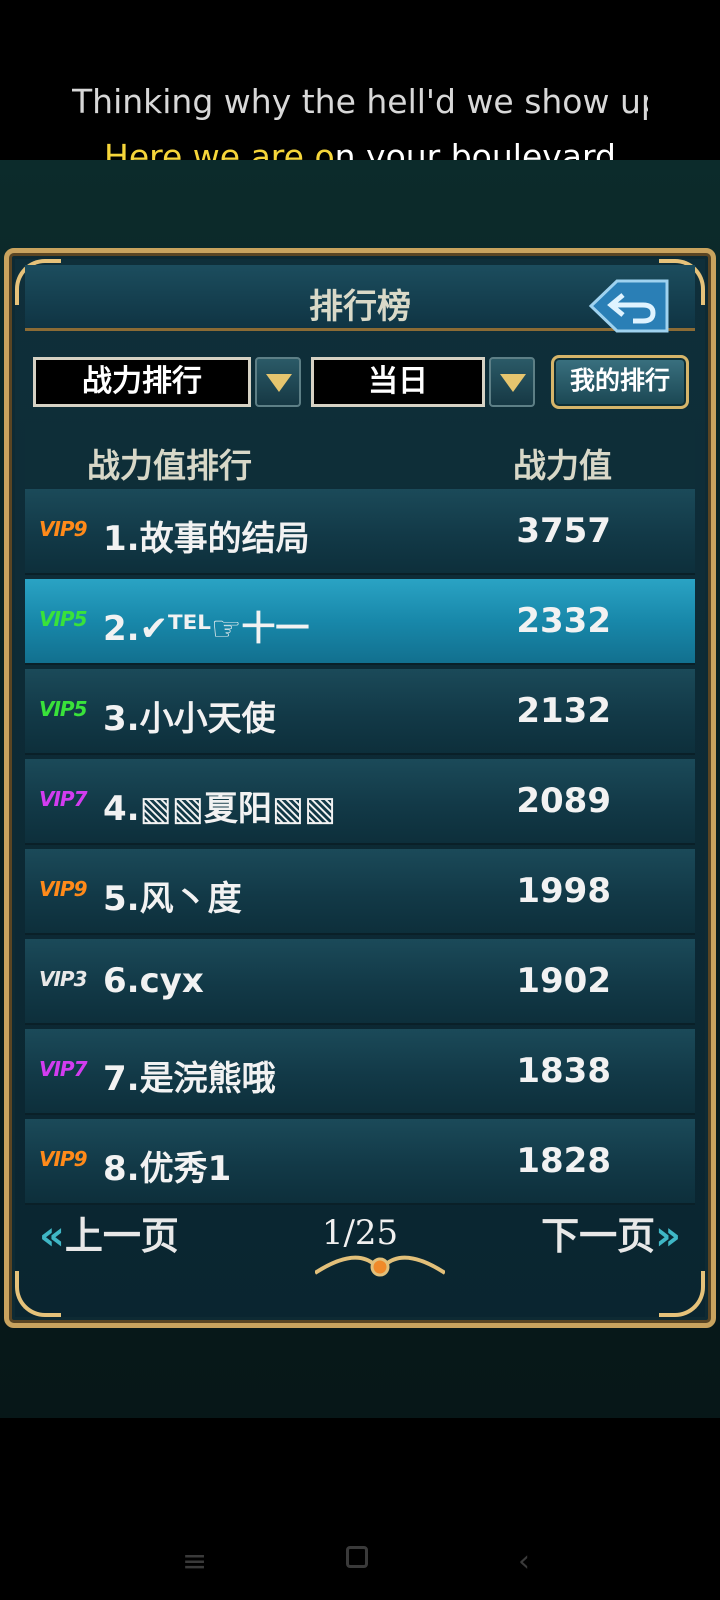  I want to click on category-dropdown: 战力排行, so click(142, 382).